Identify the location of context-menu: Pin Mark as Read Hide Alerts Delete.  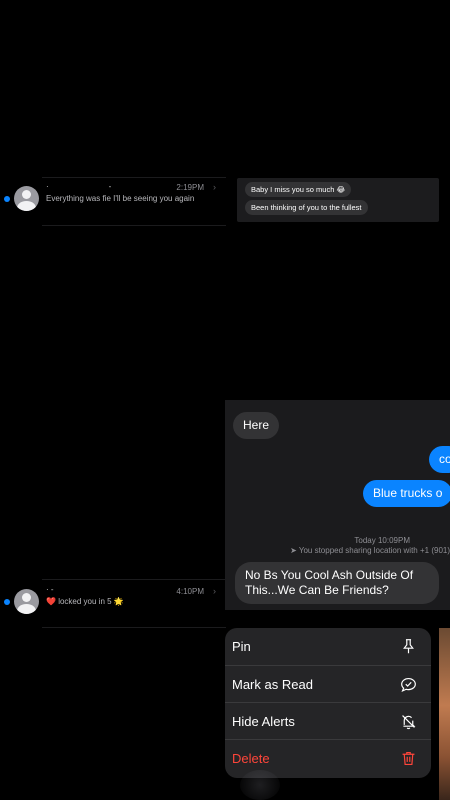
(328, 703).